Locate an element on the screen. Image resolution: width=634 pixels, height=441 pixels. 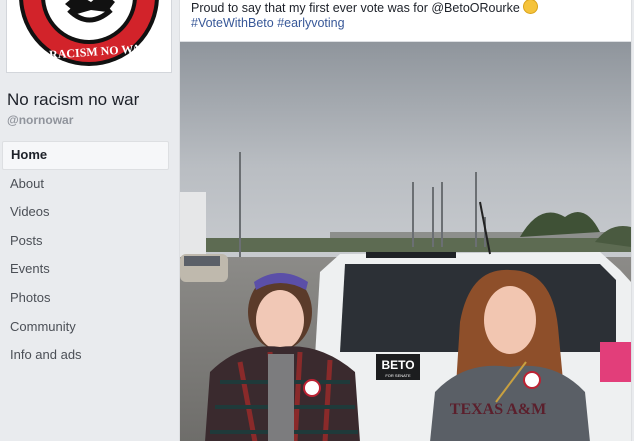
nav-item-photos: Photos is located at coordinates (85, 298).